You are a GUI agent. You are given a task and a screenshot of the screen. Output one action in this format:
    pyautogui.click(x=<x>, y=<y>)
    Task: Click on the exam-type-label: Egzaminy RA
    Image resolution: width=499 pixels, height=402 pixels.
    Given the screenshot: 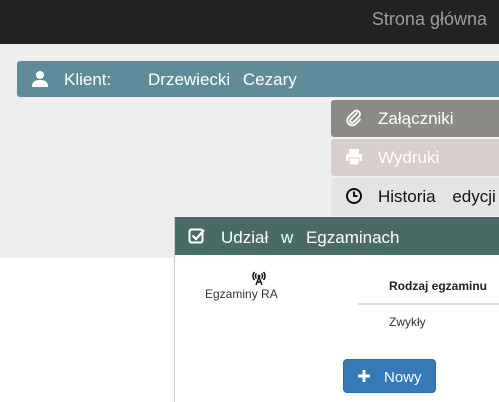 What is the action you would take?
    pyautogui.click(x=241, y=294)
    